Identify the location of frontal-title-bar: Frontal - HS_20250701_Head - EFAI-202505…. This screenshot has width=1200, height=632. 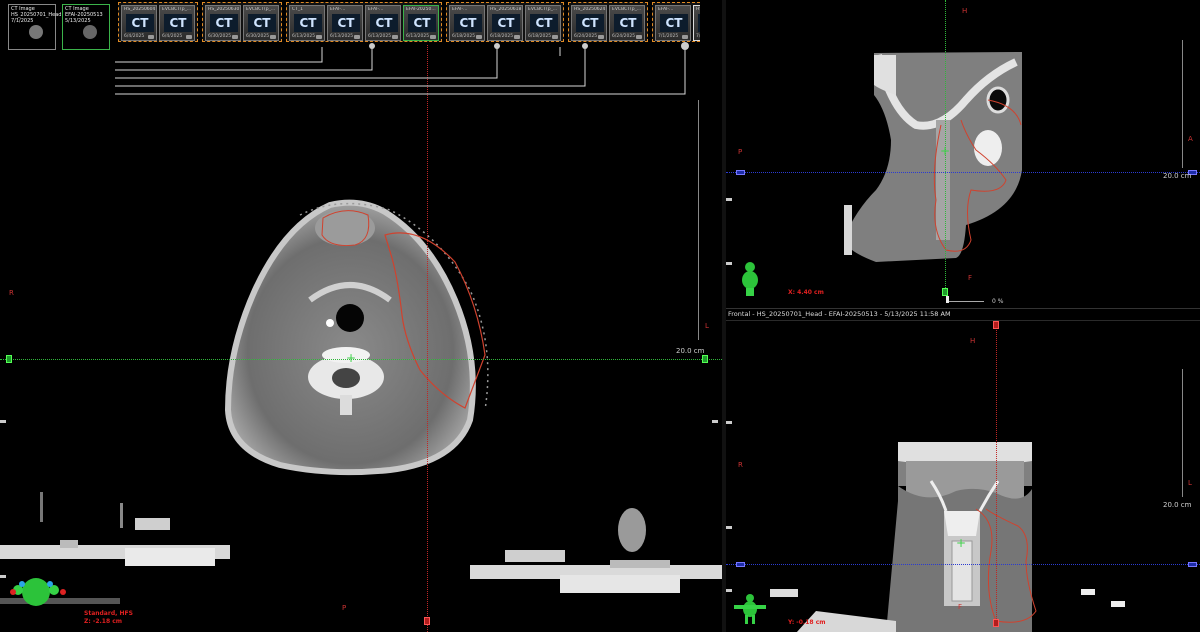
(963, 314).